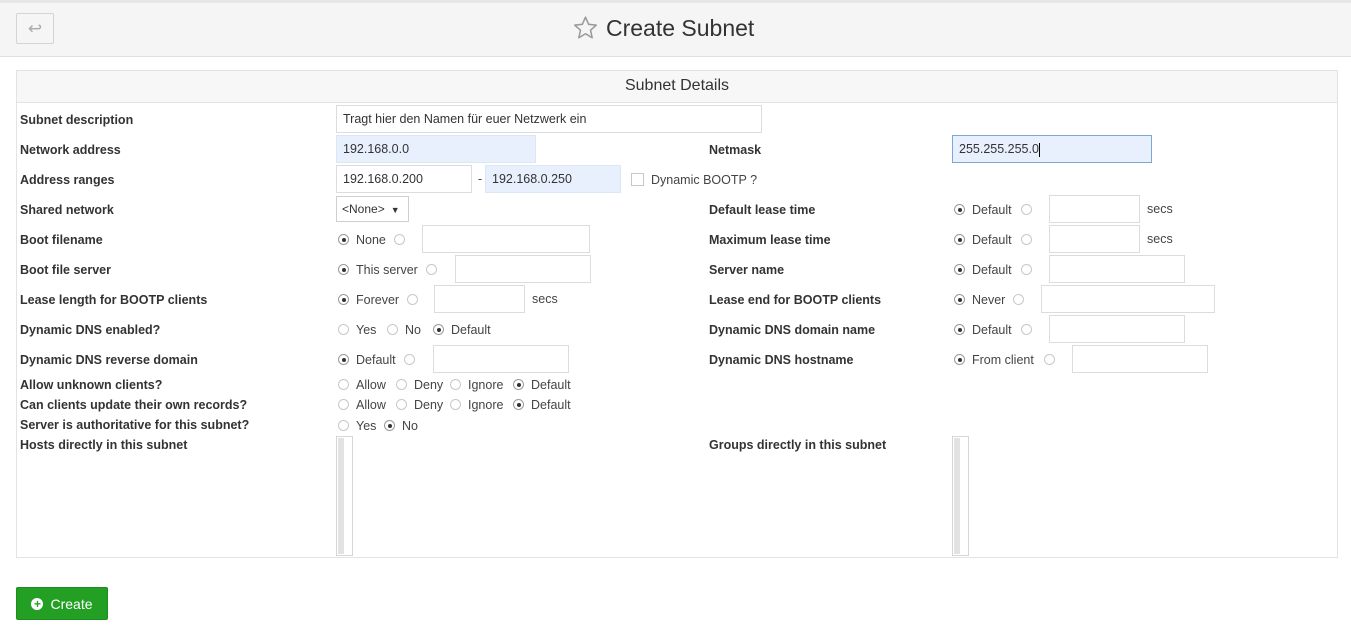  I want to click on back-button: ↩, so click(35, 28).